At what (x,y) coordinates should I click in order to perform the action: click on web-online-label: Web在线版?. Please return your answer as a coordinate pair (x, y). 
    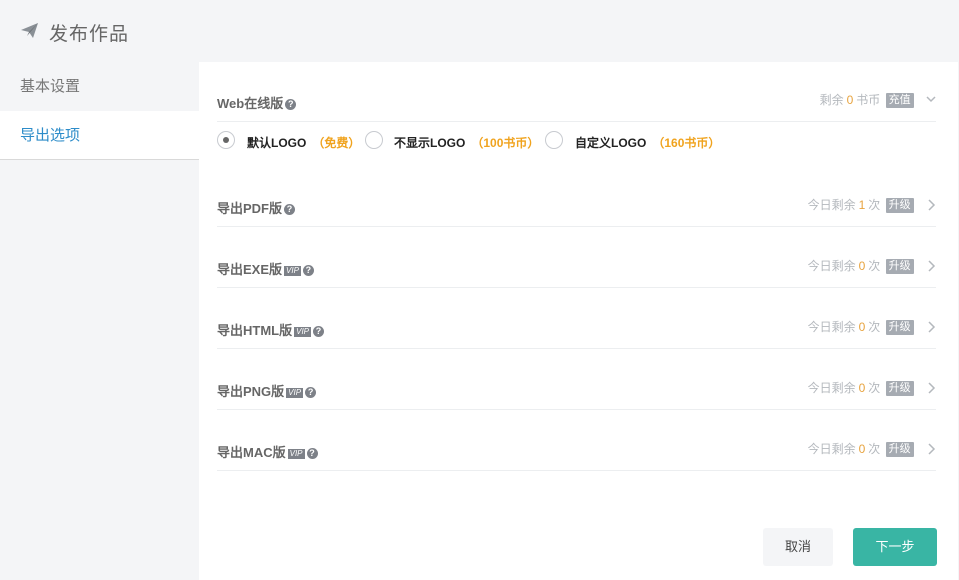
    Looking at the image, I should click on (257, 102).